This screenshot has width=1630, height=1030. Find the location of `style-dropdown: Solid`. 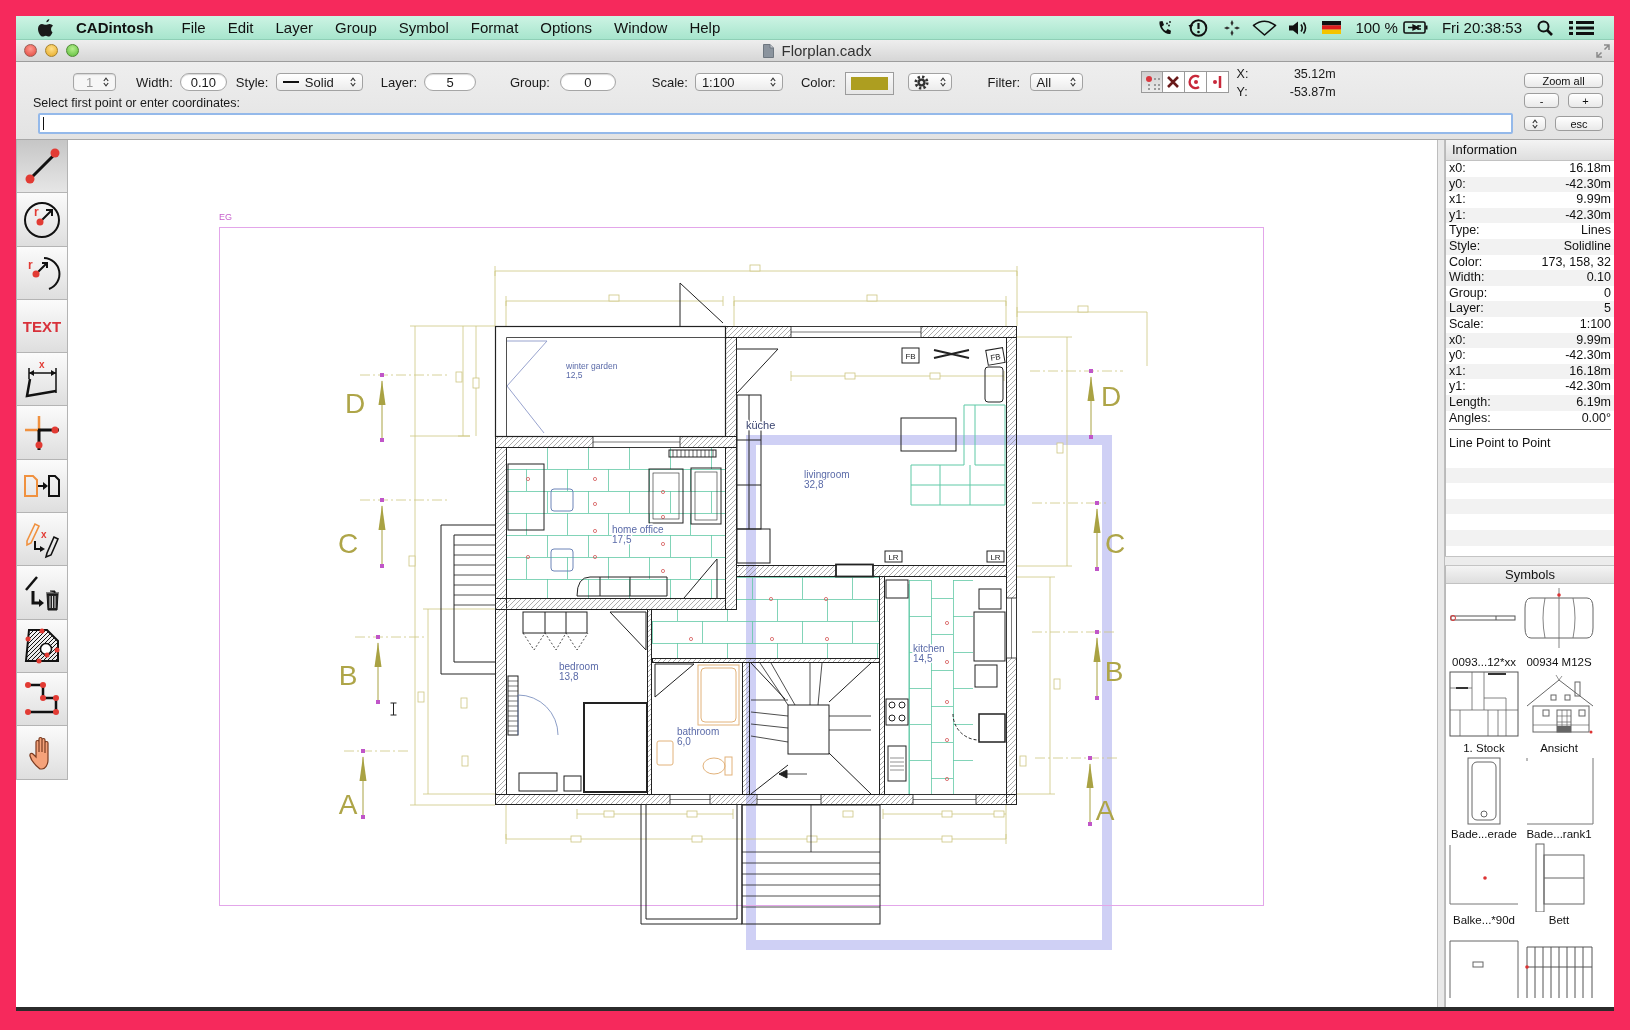

style-dropdown: Solid is located at coordinates (319, 82).